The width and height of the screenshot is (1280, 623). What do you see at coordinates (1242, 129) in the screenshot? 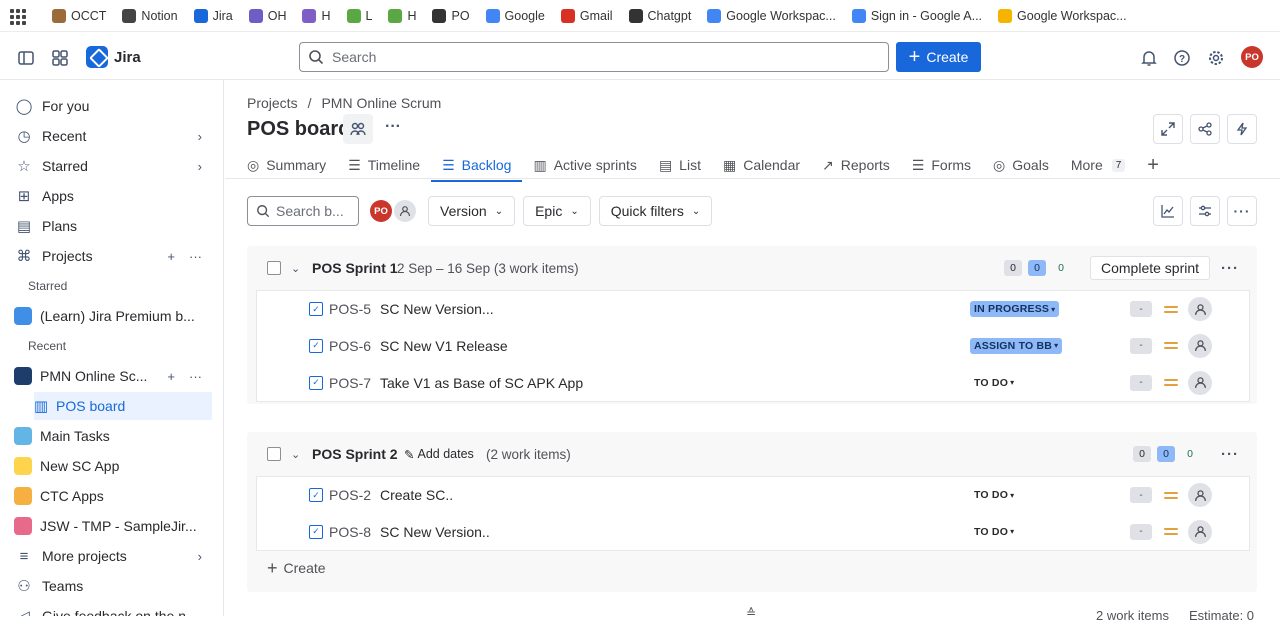
I see `lightning-automation-icon` at bounding box center [1242, 129].